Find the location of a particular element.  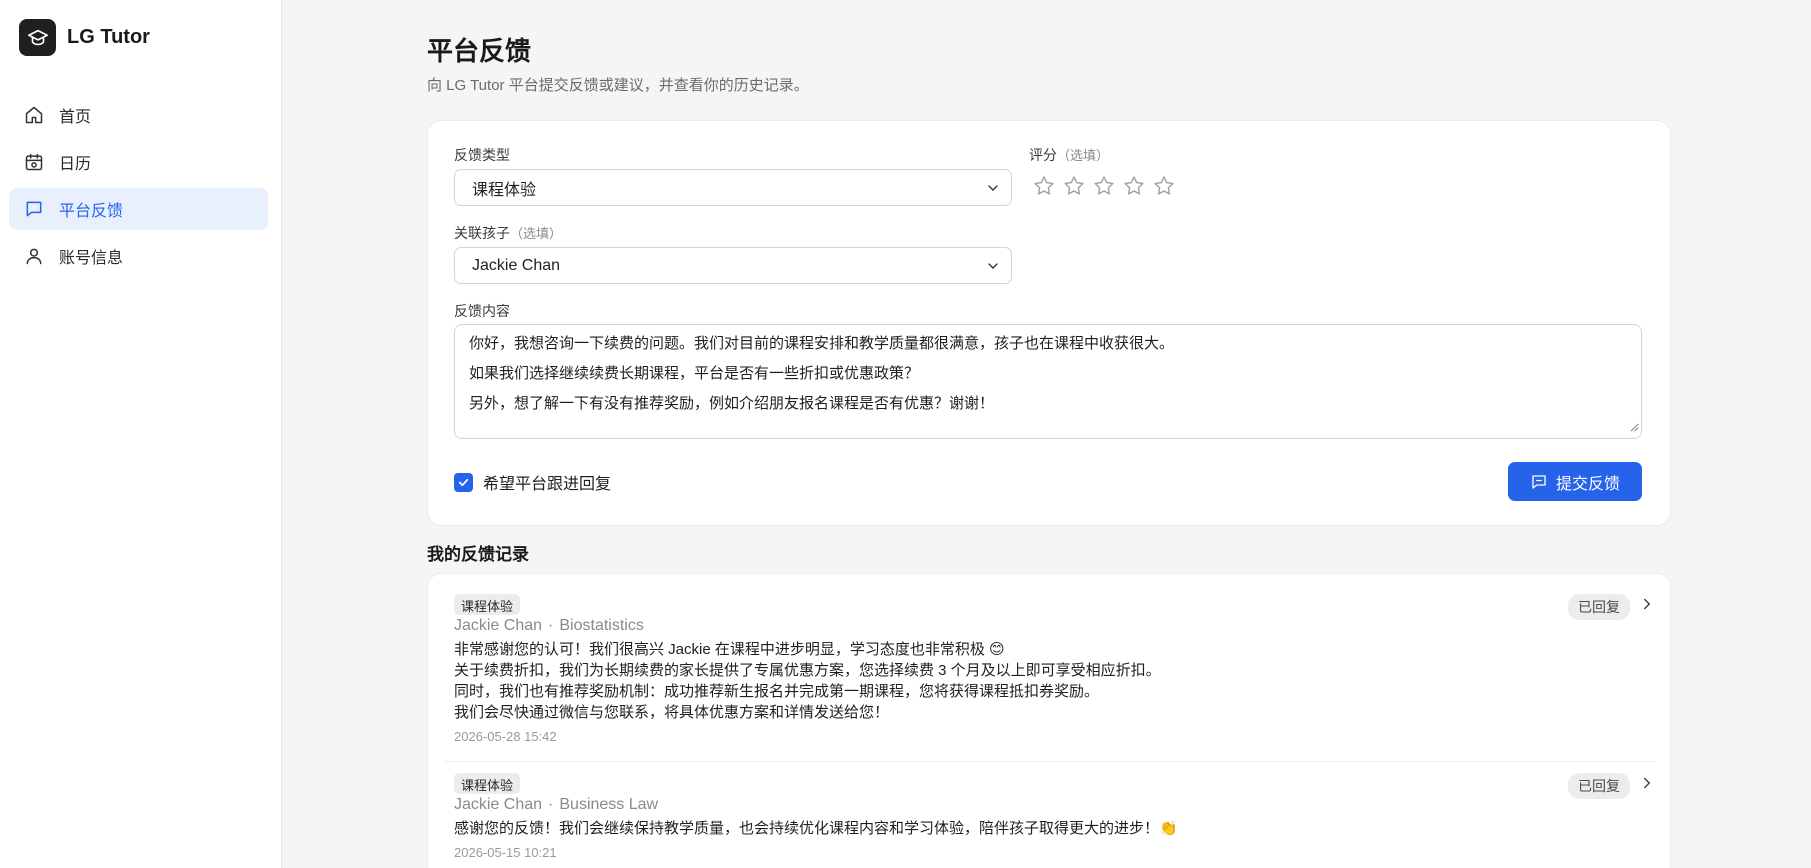

child-select: Jackie Chan is located at coordinates (733, 265).